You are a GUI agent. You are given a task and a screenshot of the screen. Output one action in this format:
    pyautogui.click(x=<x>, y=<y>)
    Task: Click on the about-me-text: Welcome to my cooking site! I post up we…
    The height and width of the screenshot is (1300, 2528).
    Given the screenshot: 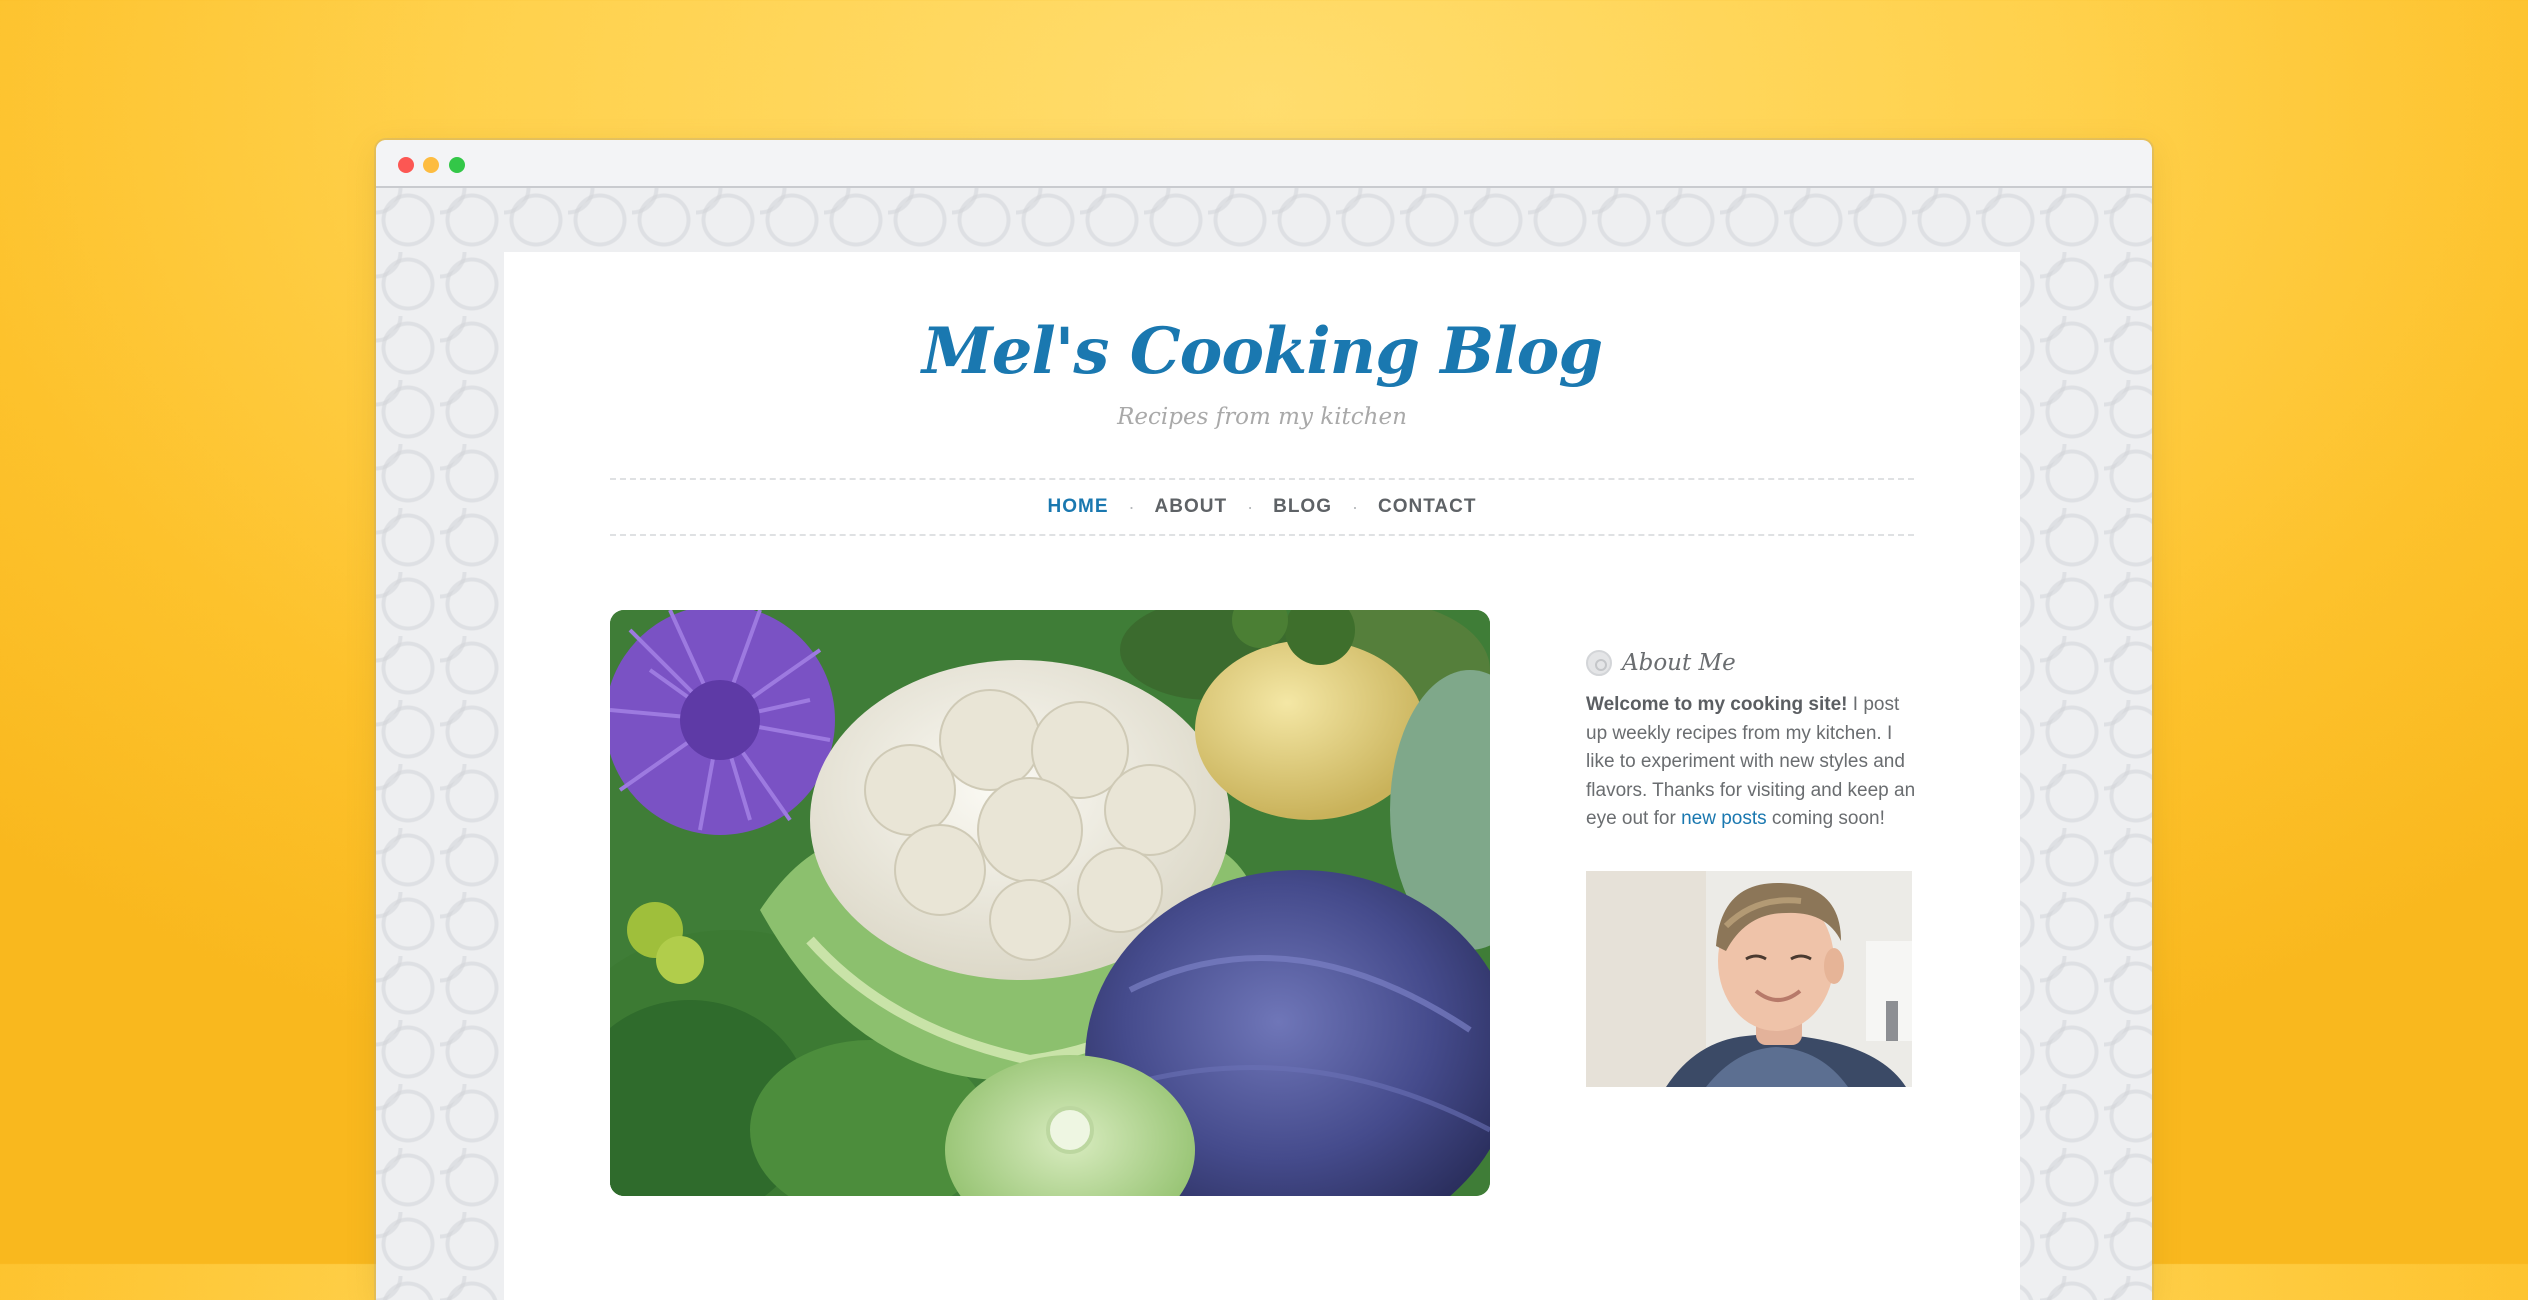 What is the action you would take?
    pyautogui.click(x=1751, y=762)
    